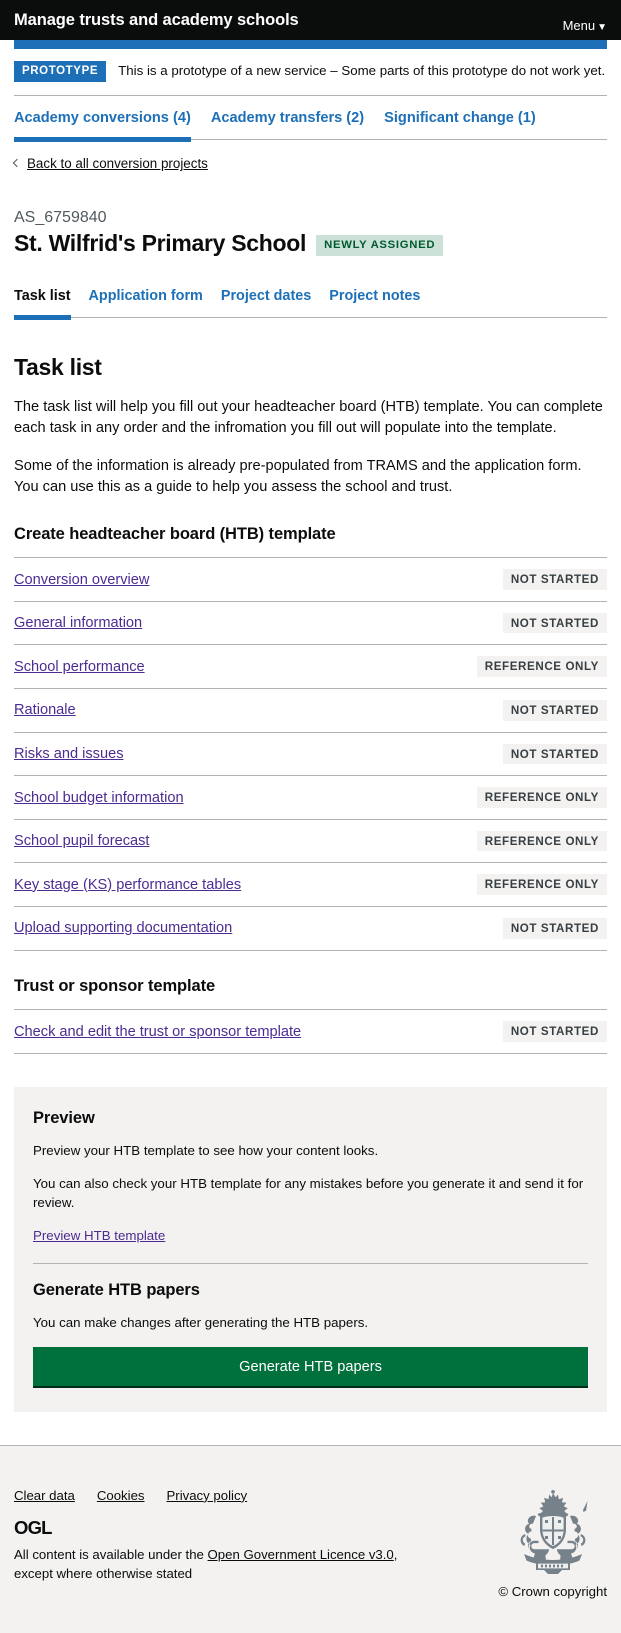 The height and width of the screenshot is (1633, 621). What do you see at coordinates (310, 842) in the screenshot?
I see `table-row: School pupil forecast REFERENCE ONLY` at bounding box center [310, 842].